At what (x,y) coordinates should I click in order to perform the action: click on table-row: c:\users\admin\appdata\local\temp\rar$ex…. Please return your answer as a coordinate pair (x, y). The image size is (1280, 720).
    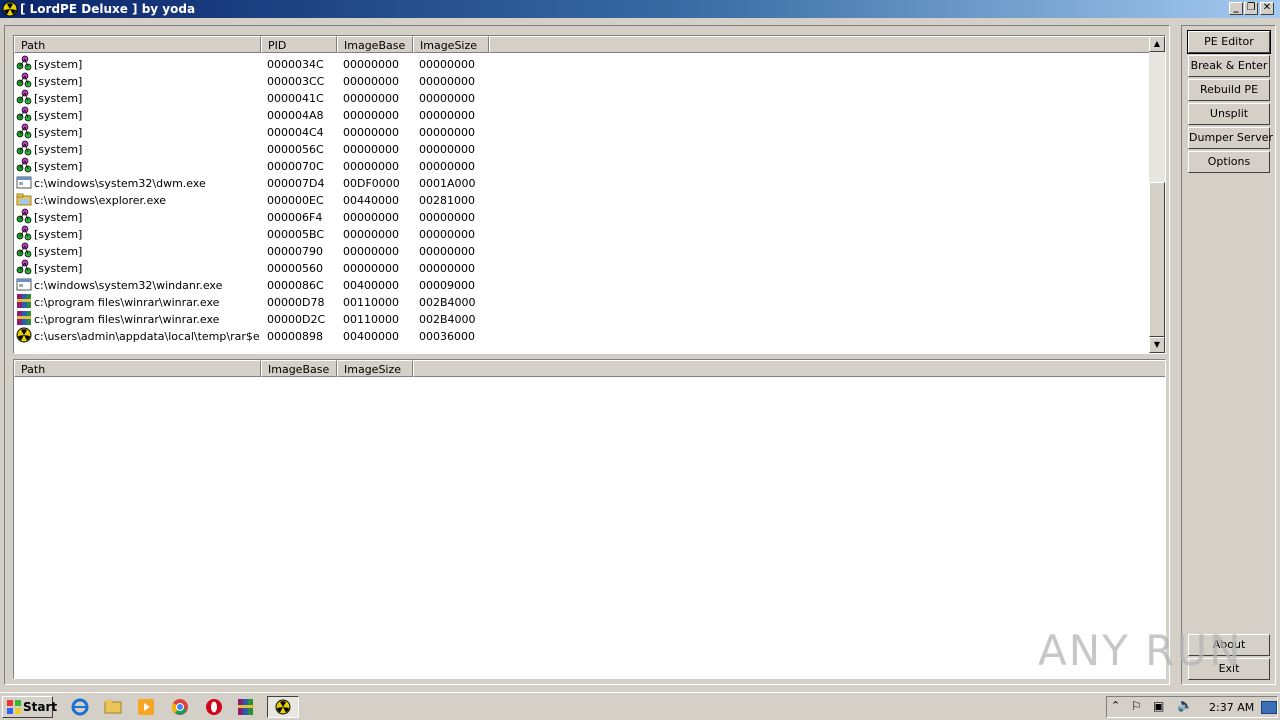
    Looking at the image, I should click on (581, 335).